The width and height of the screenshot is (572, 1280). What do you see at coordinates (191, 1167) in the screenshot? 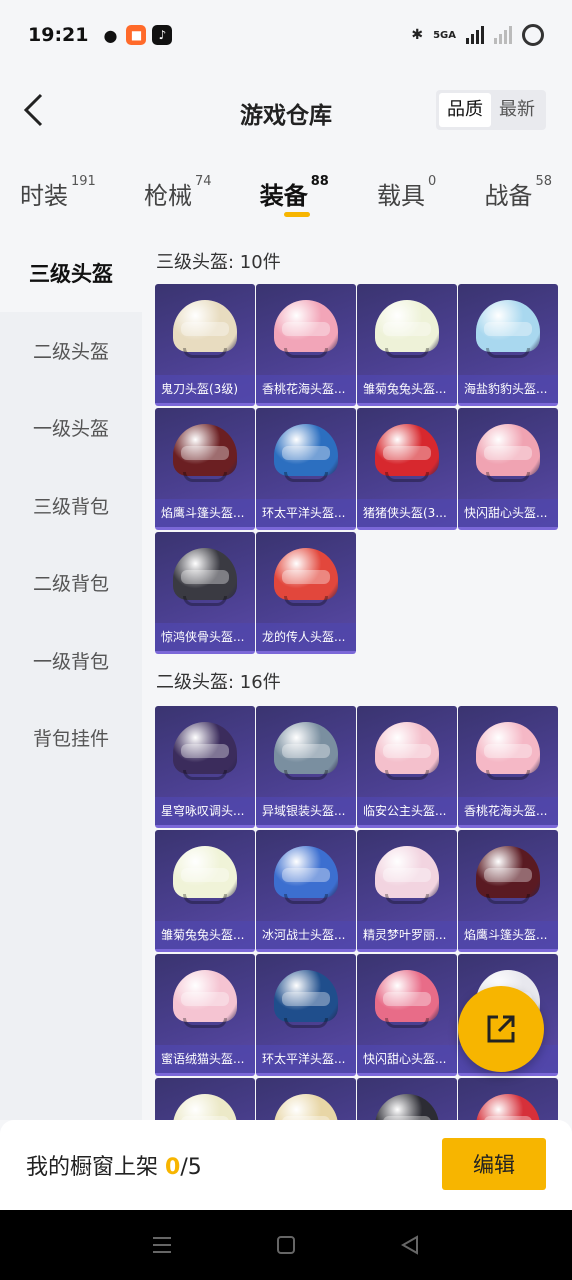
I see `showcase-total: /5` at bounding box center [191, 1167].